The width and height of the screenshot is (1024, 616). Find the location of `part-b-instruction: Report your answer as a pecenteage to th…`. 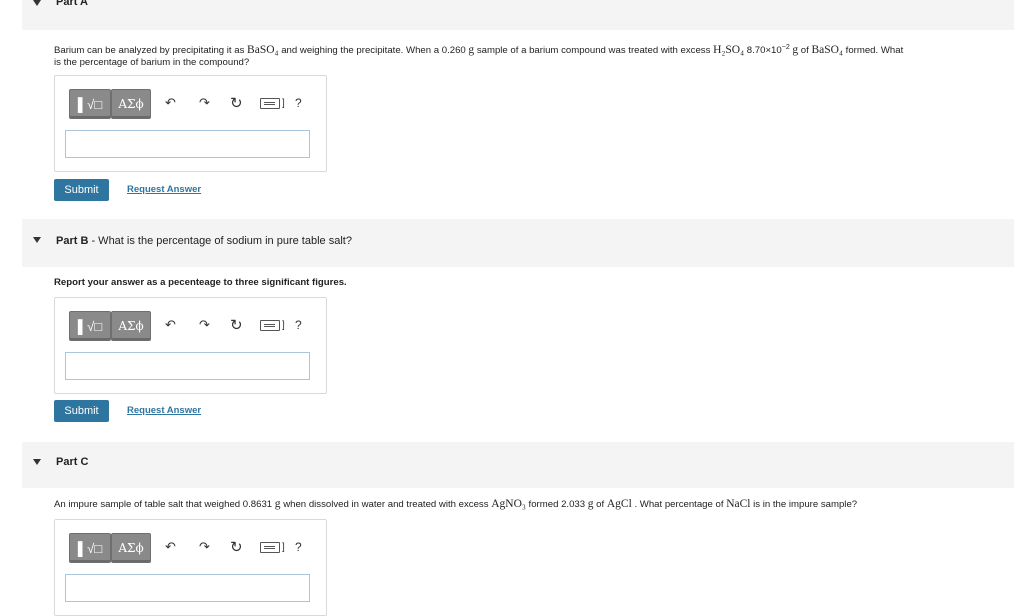

part-b-instruction: Report your answer as a pecenteage to th… is located at coordinates (200, 282).